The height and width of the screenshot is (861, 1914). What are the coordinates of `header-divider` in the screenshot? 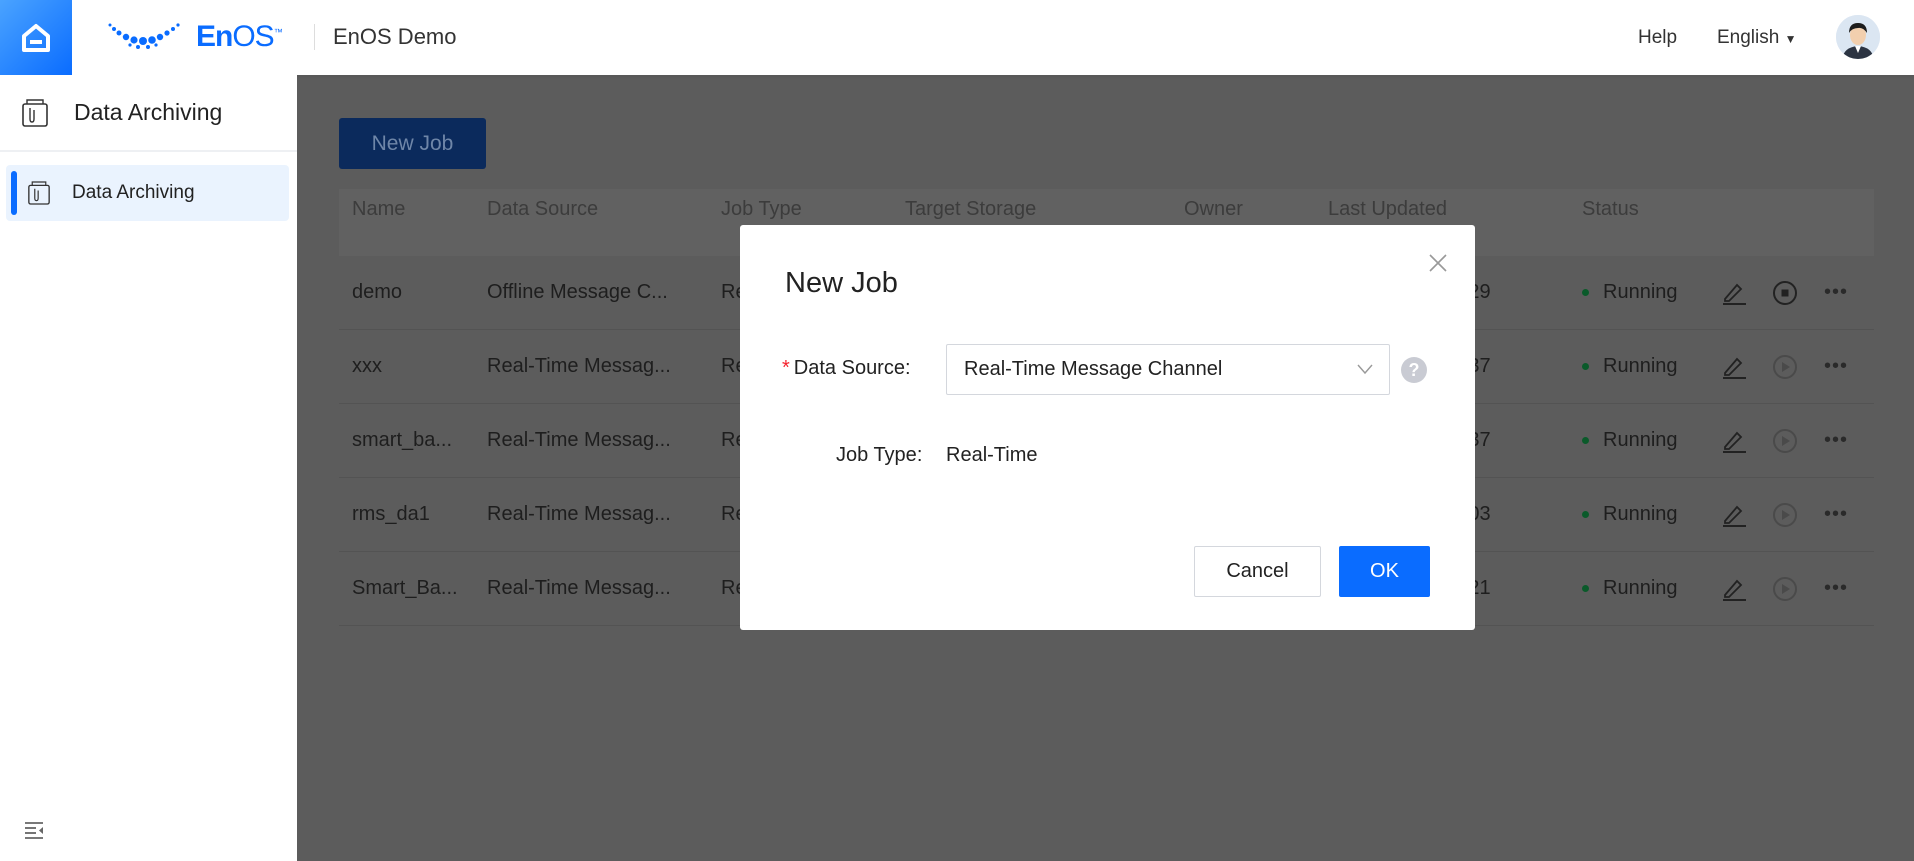 It's located at (314, 37).